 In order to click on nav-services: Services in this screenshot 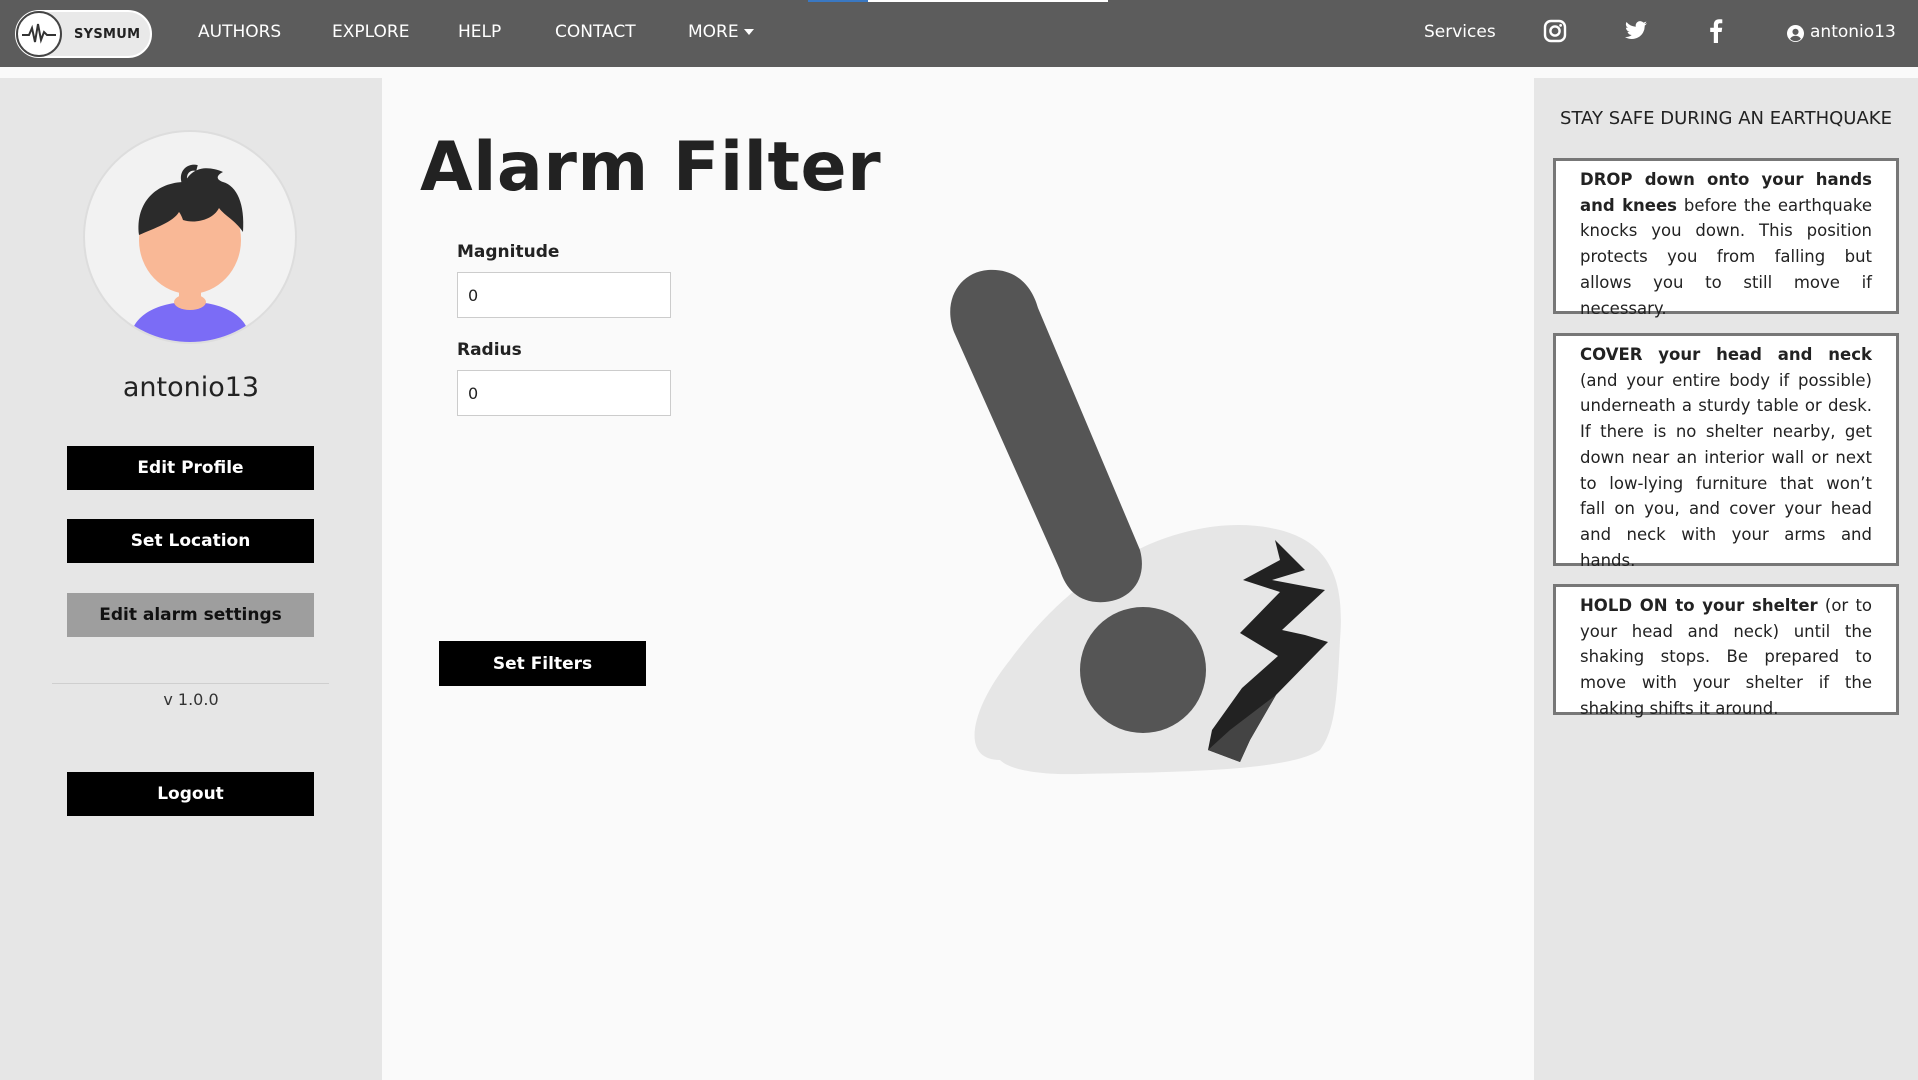, I will do `click(1460, 32)`.